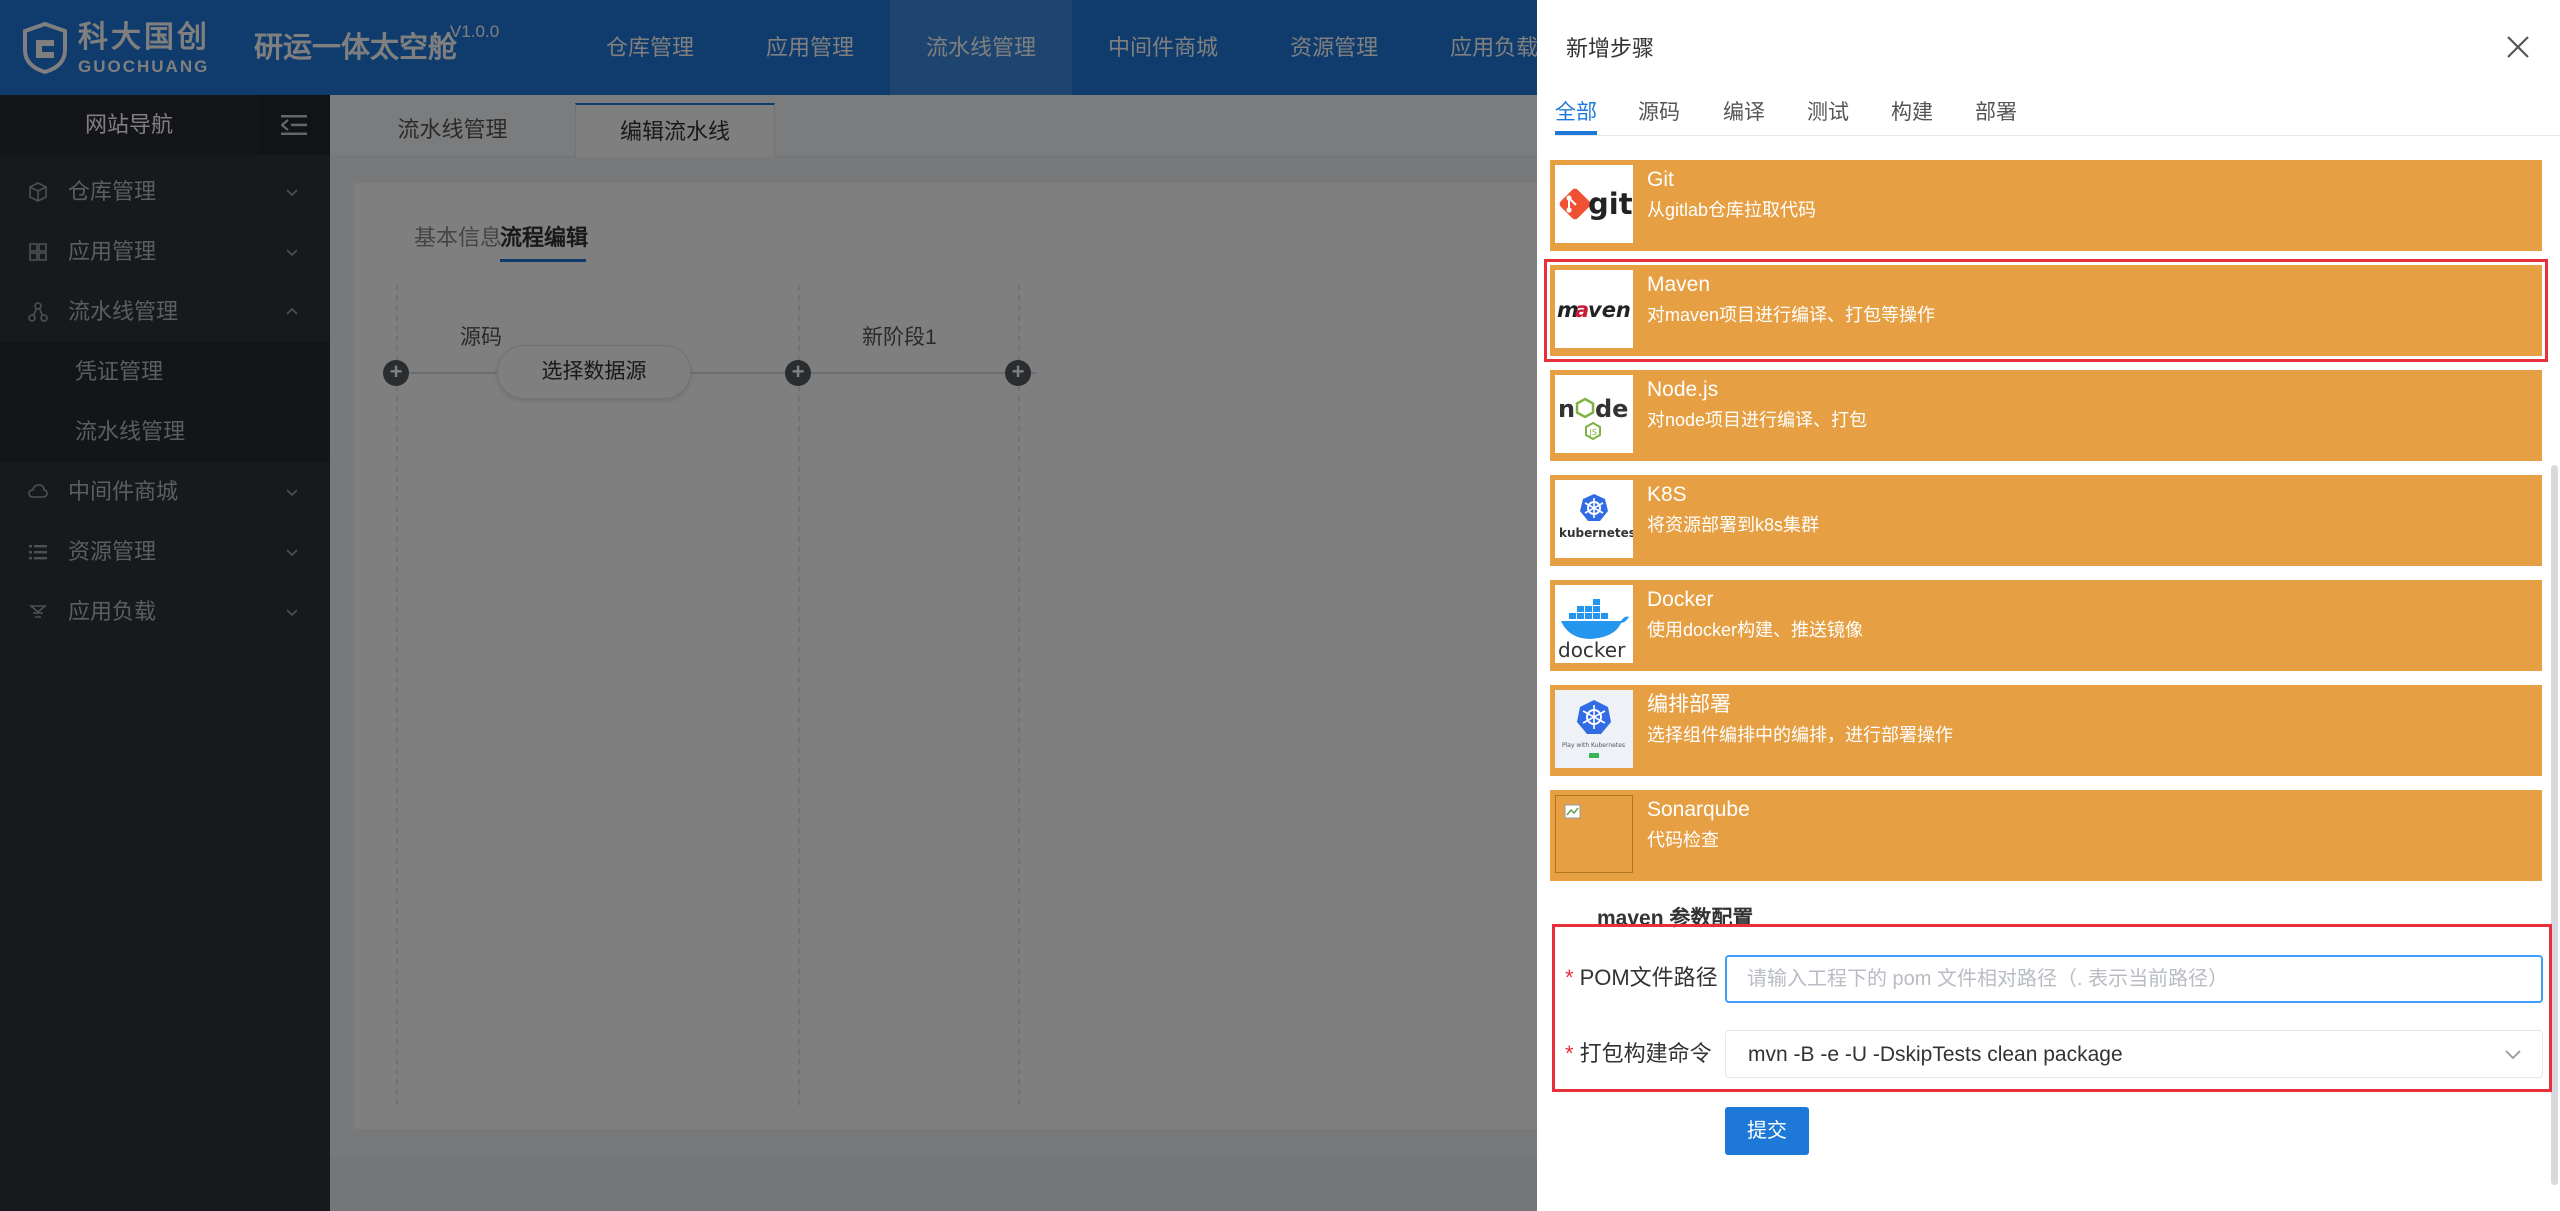  I want to click on drawer-scrollbar, so click(2554, 825).